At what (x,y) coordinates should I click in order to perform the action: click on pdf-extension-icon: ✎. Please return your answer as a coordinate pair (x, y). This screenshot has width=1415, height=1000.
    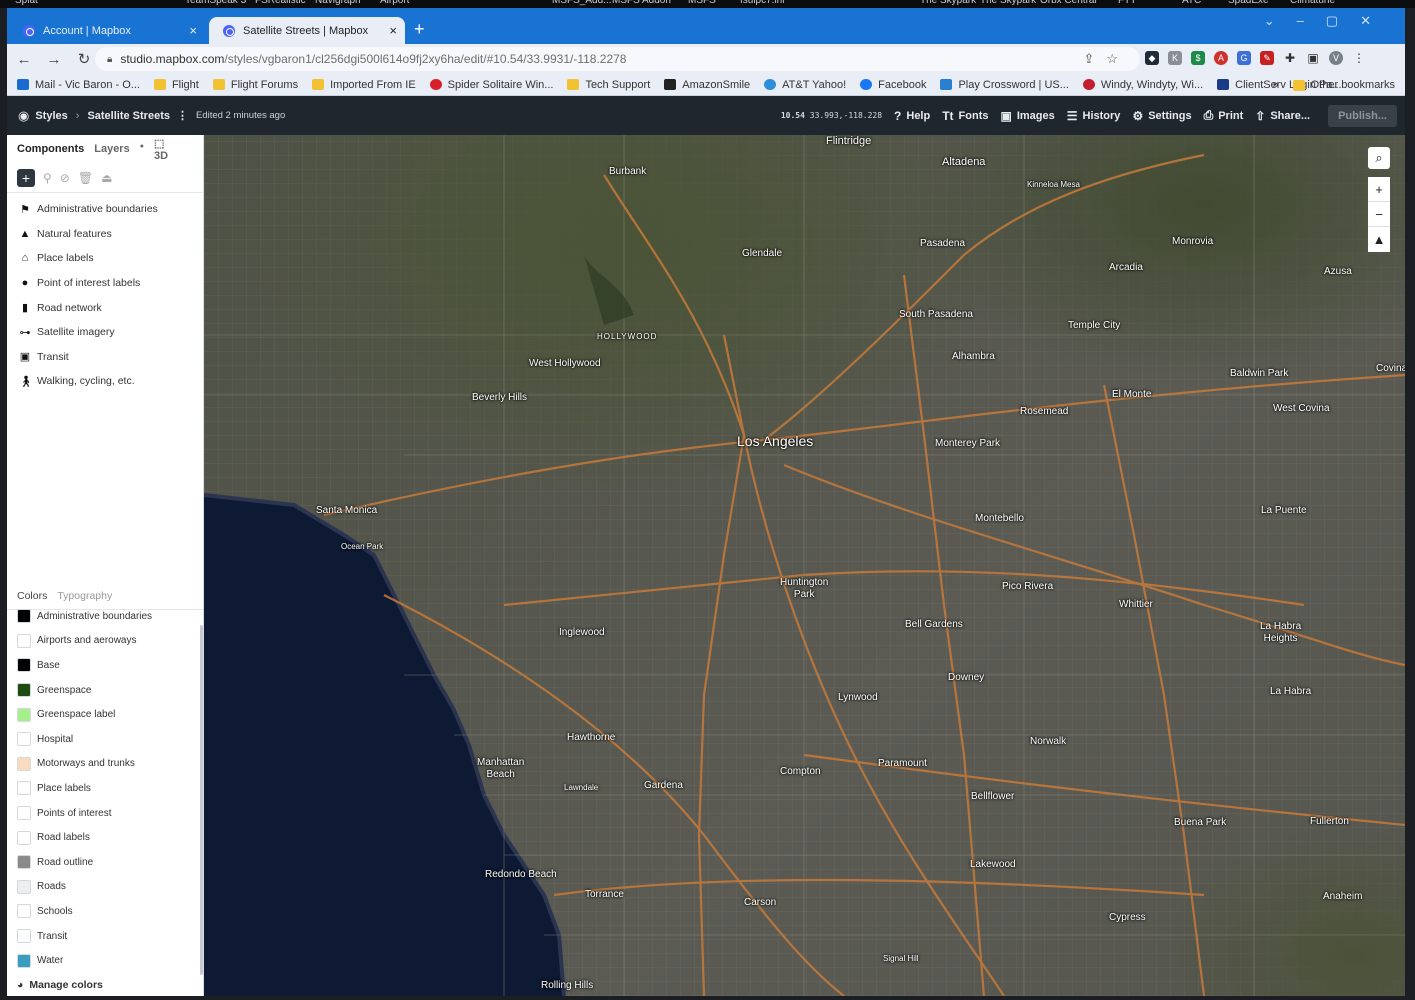
    Looking at the image, I should click on (1267, 58).